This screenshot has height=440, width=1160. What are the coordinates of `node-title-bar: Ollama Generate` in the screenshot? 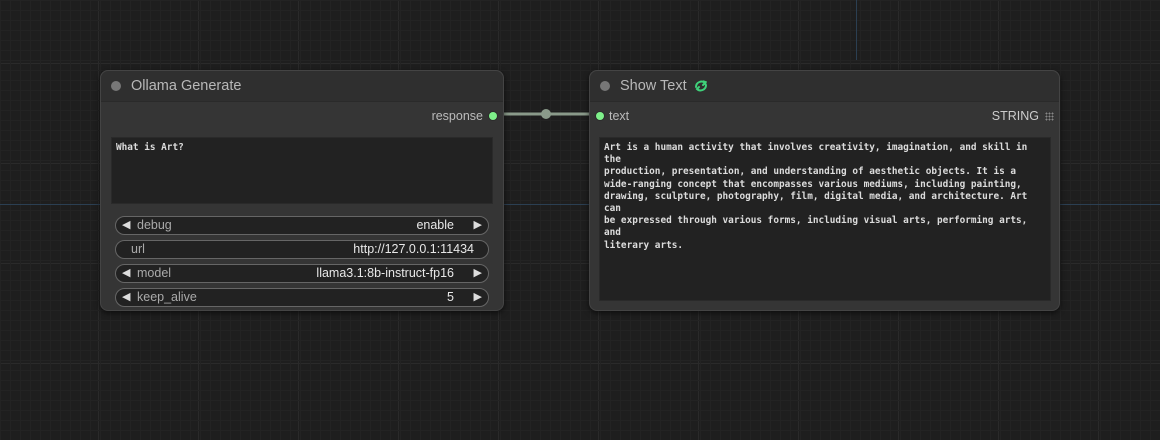 It's located at (302, 86).